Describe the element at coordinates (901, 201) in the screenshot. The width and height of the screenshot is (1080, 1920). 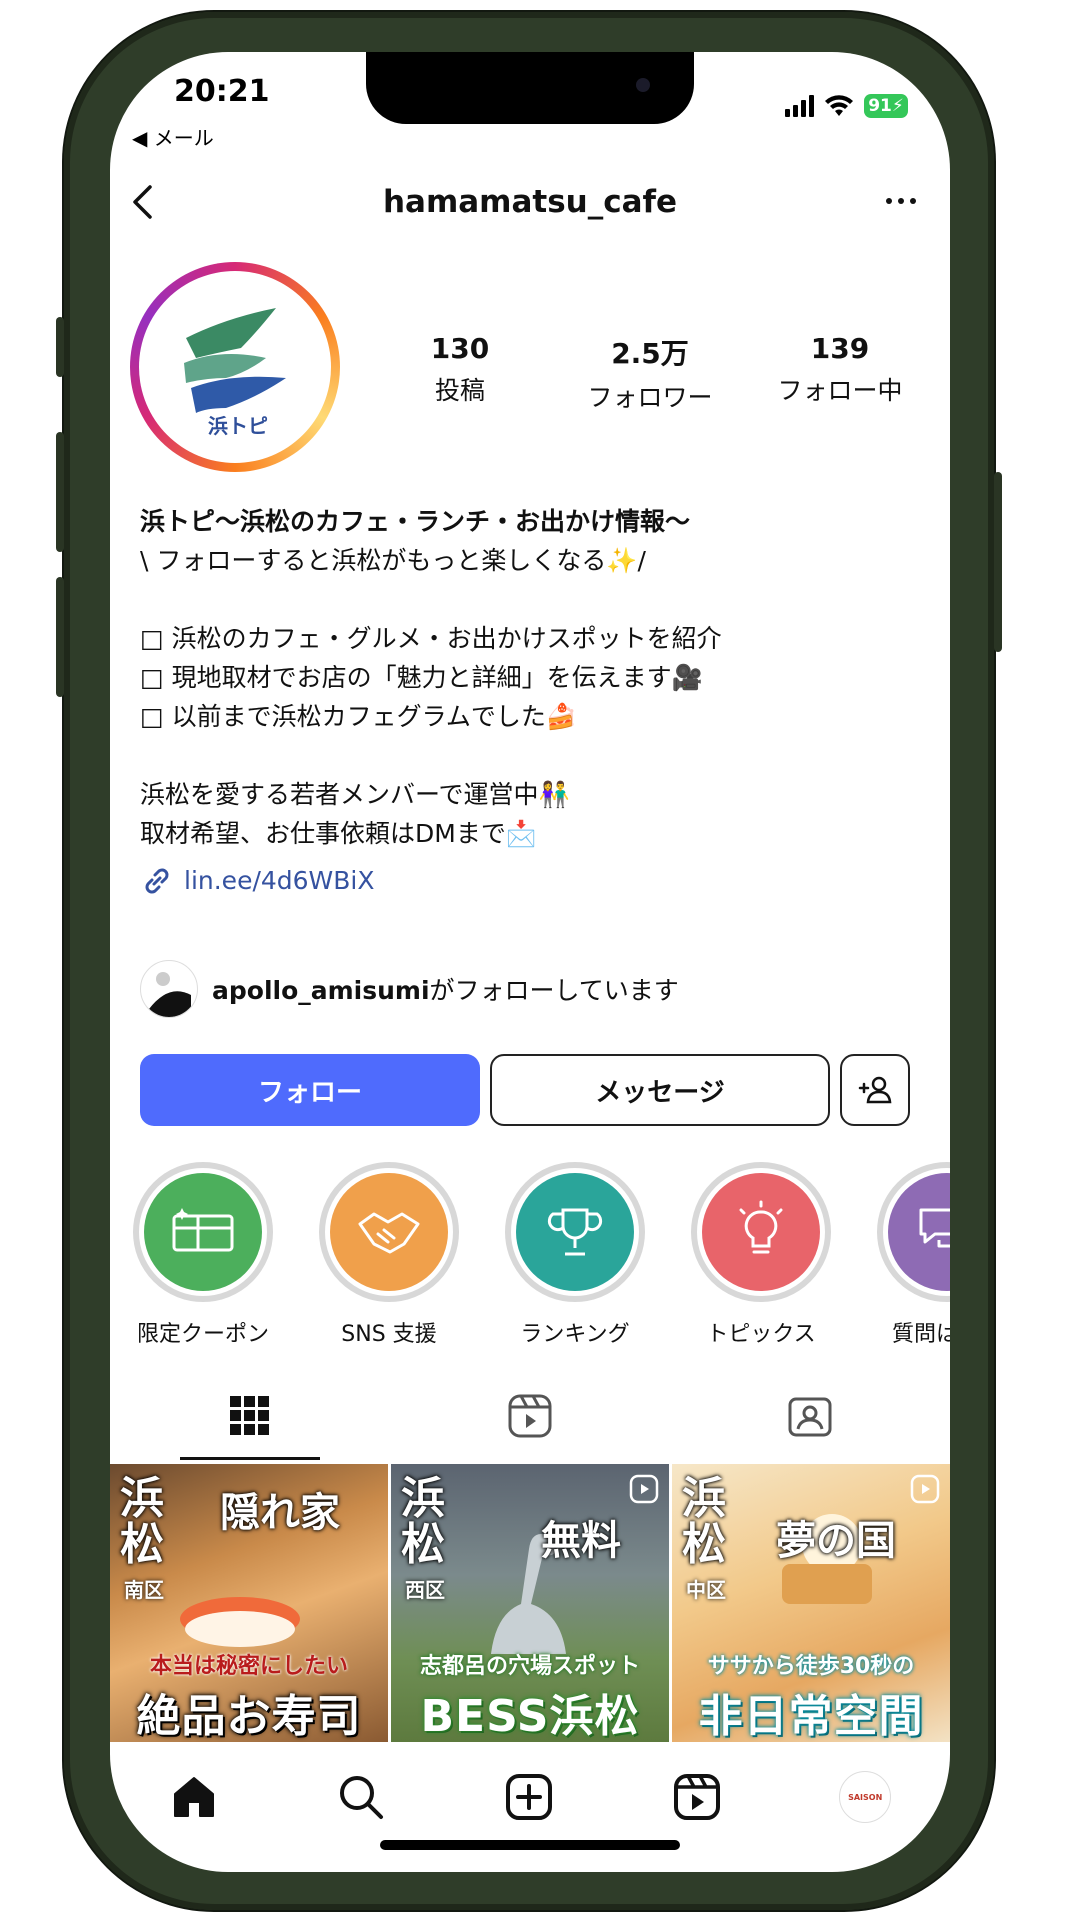
I see `more-options-icon` at that location.